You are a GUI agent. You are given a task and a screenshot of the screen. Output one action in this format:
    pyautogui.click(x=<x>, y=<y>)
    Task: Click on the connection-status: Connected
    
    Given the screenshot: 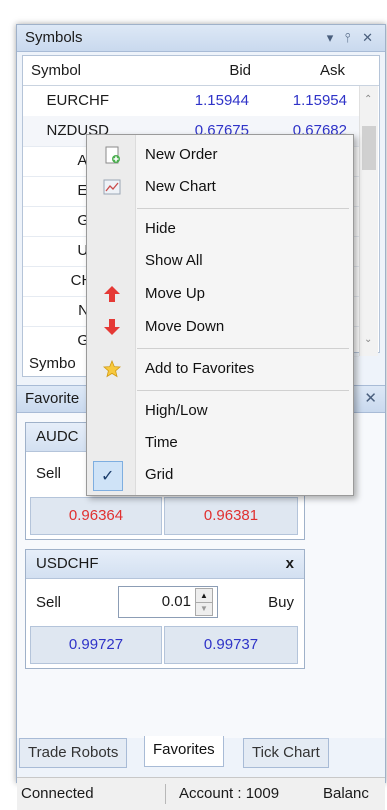 What is the action you would take?
    pyautogui.click(x=57, y=793)
    